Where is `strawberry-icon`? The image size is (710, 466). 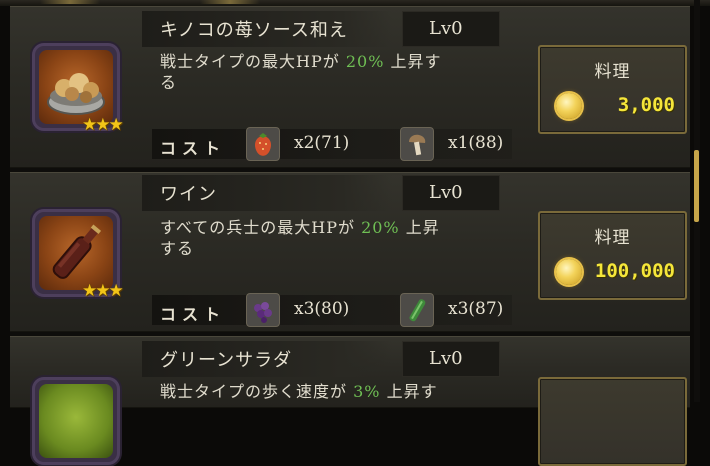
strawberry-icon is located at coordinates (263, 144).